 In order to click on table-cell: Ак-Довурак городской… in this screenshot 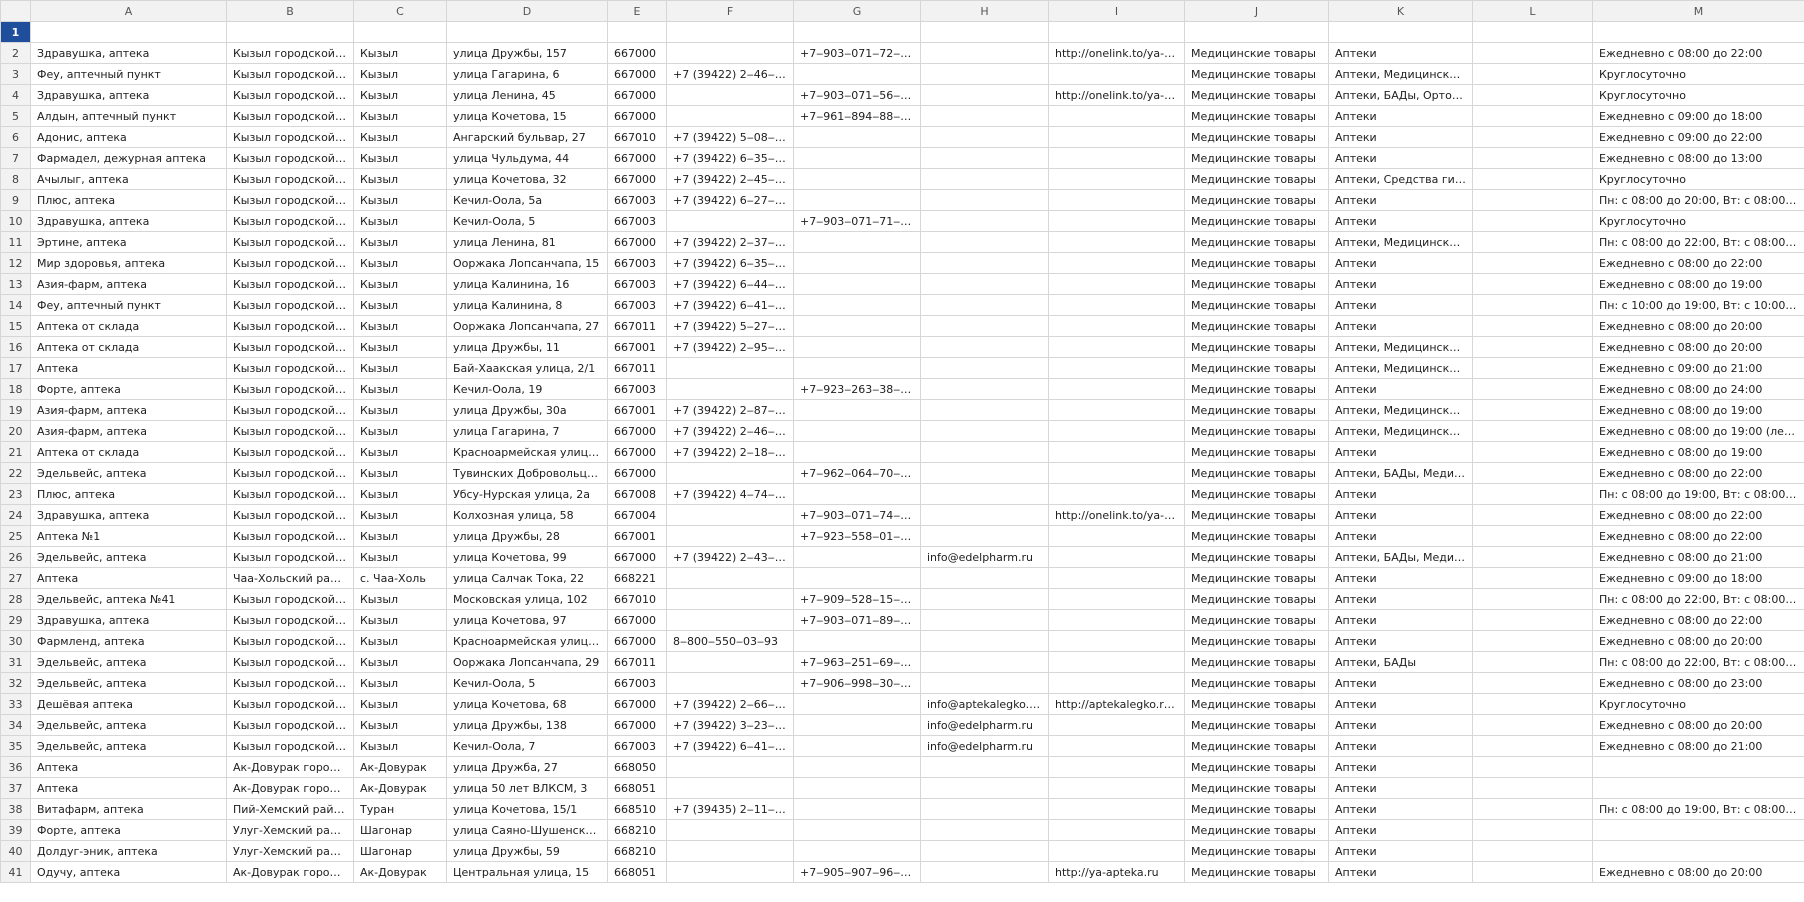, I will do `click(290, 767)`.